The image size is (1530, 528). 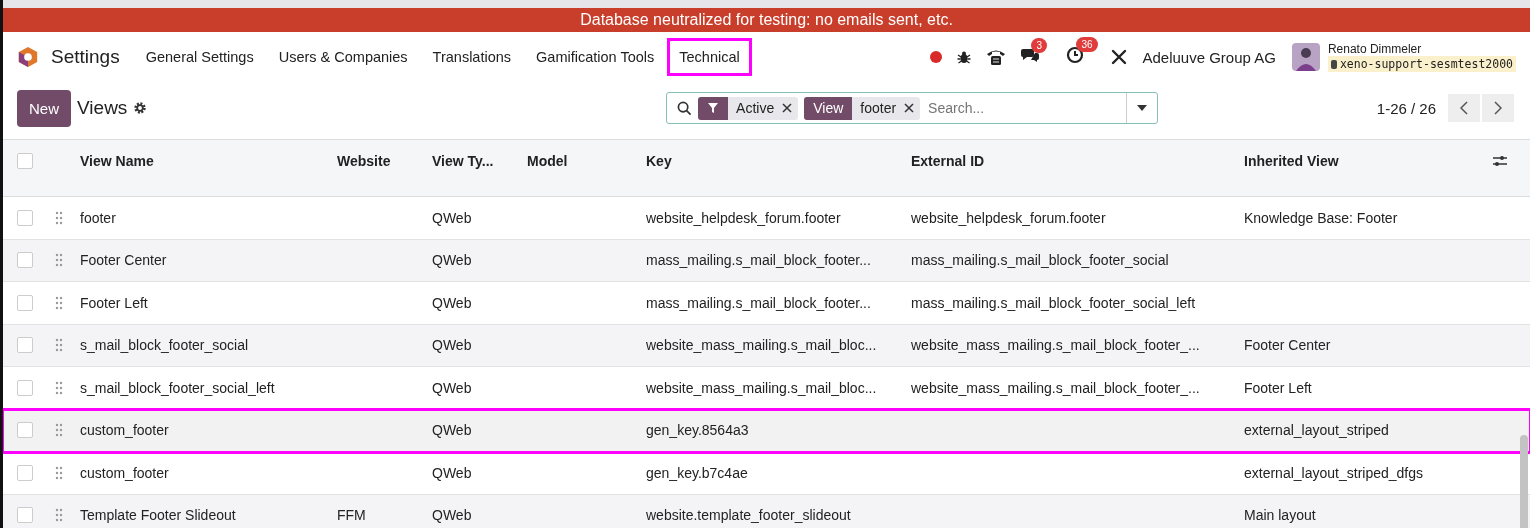 I want to click on table-row: s_mail_block_footer_social QWeb website_mass_mailing.s_mail_bloc... website_mass_mailing.s_mail_block_footer_... Footer Center, so click(x=766, y=345).